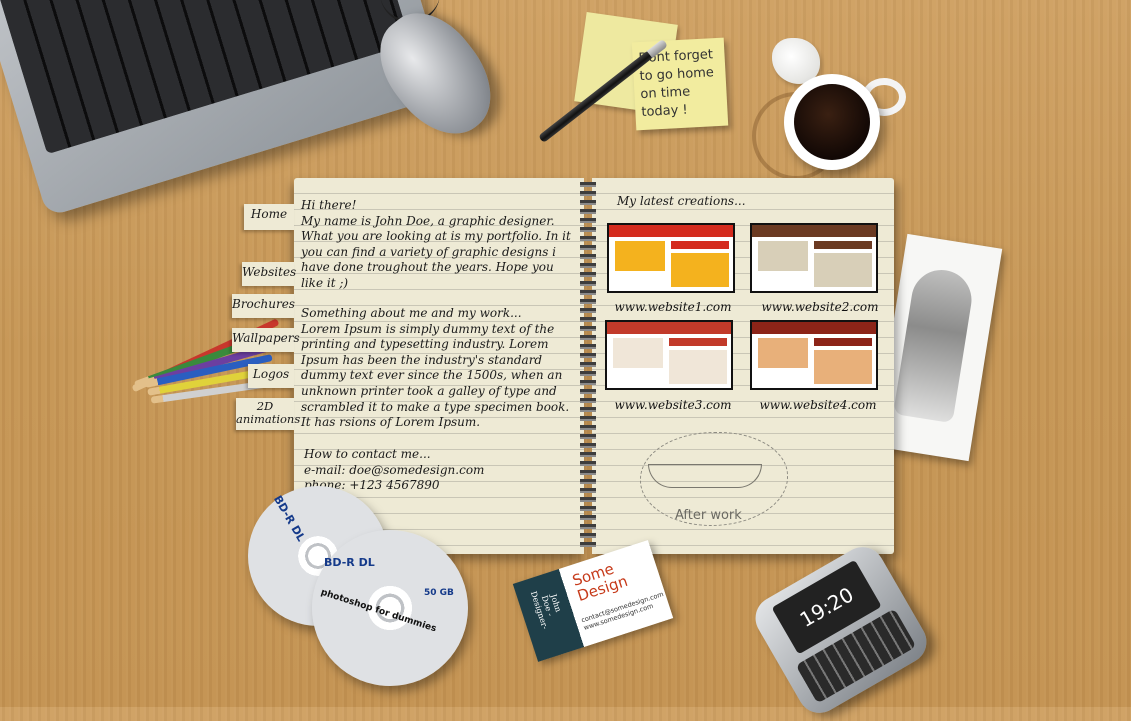 The height and width of the screenshot is (721, 1131). What do you see at coordinates (820, 307) in the screenshot?
I see `website-link: www.website2.com` at bounding box center [820, 307].